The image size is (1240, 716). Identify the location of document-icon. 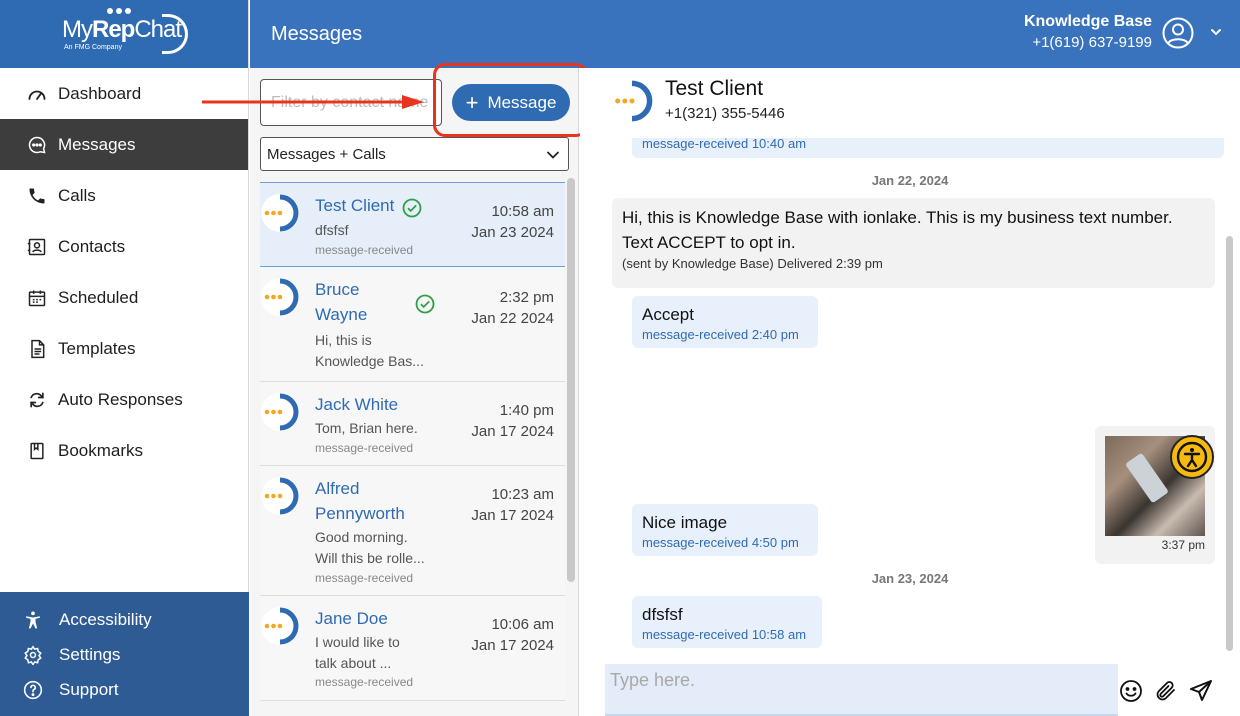
(37, 349).